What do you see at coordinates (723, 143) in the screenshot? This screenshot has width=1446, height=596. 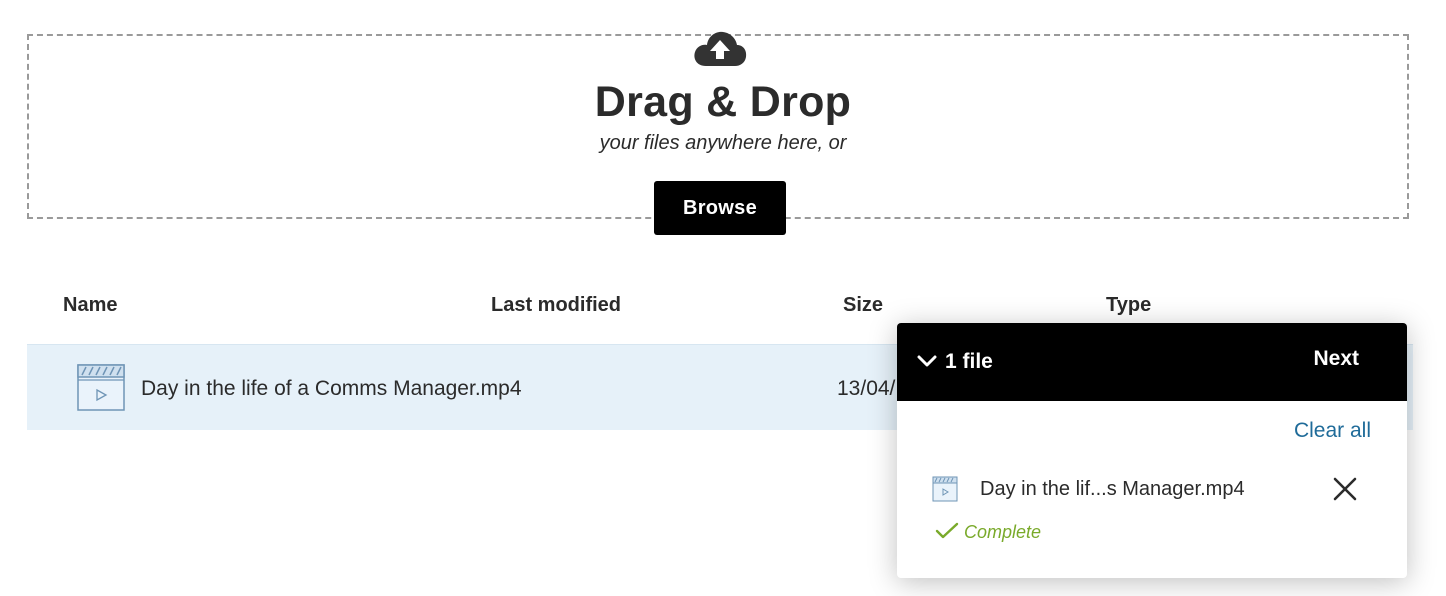 I see `drop-subtitle: your files anywhere here, or` at bounding box center [723, 143].